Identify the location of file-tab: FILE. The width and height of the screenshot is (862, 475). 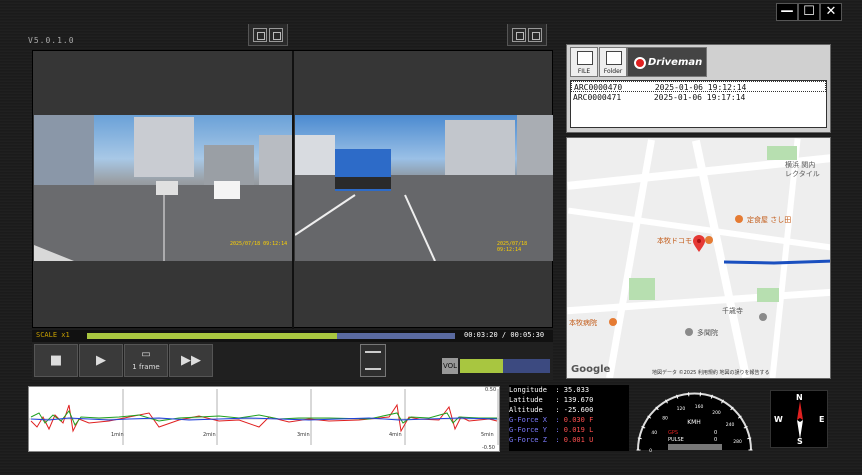
(584, 62).